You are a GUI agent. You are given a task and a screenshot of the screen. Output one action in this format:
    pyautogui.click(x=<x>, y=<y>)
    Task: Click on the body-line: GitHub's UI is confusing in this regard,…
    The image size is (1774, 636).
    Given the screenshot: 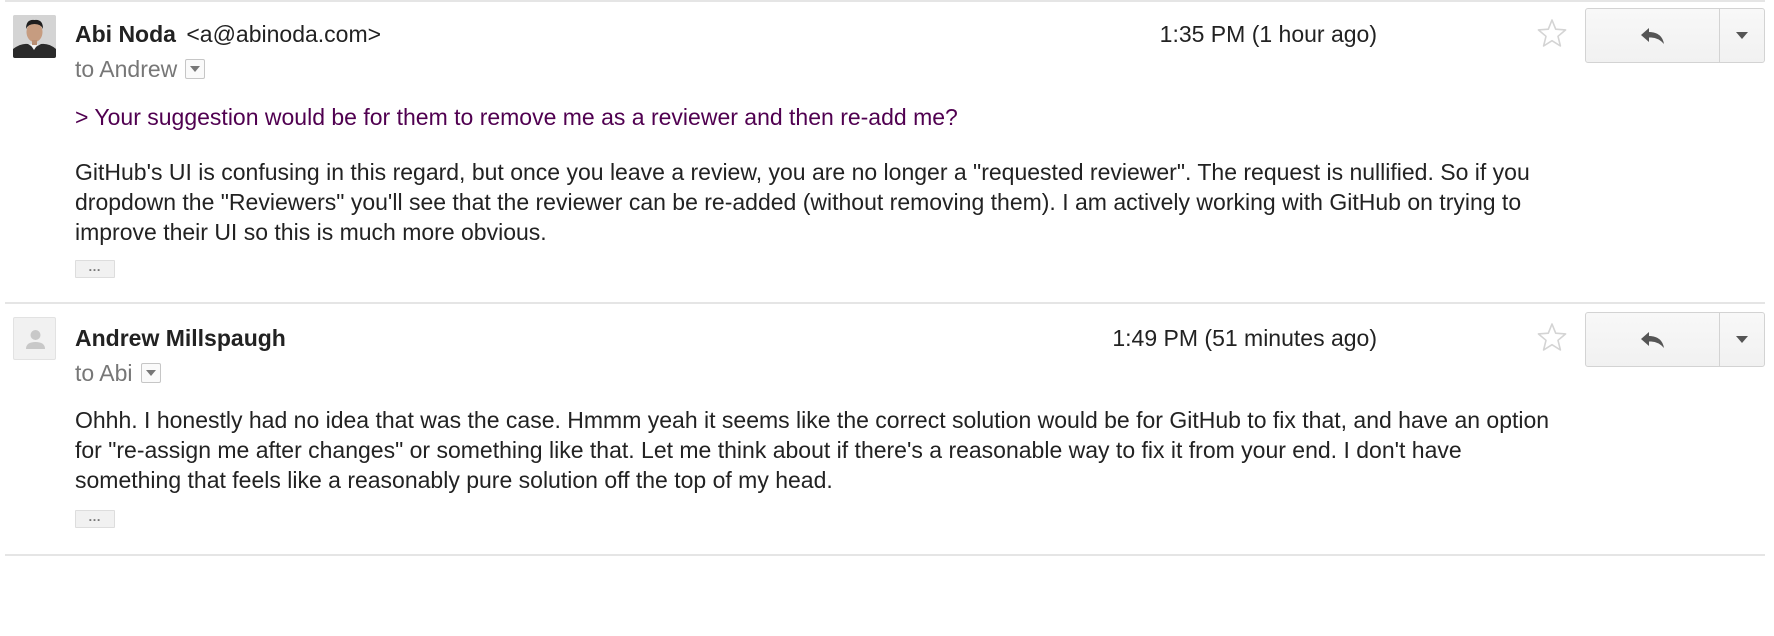 What is the action you would take?
    pyautogui.click(x=802, y=172)
    